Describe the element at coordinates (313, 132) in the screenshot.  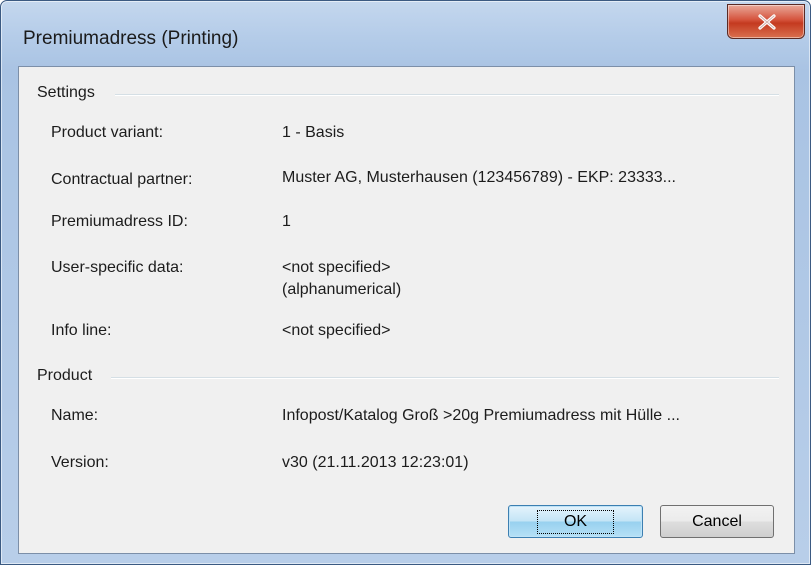
I see `product-variant-value: 1 - Basis` at that location.